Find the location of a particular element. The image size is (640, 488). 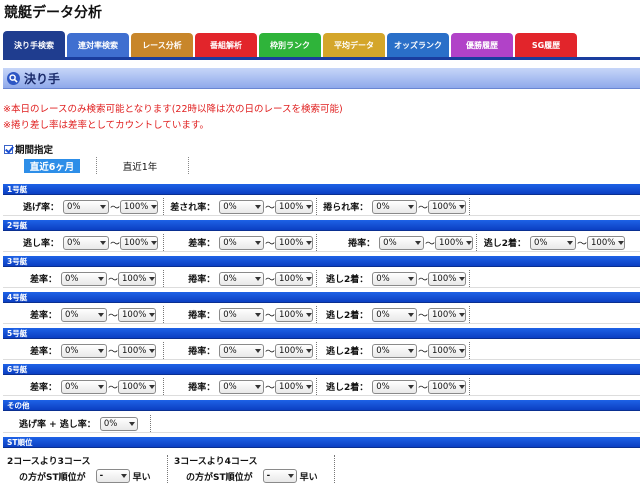

tab-7: オッズランク is located at coordinates (418, 45).